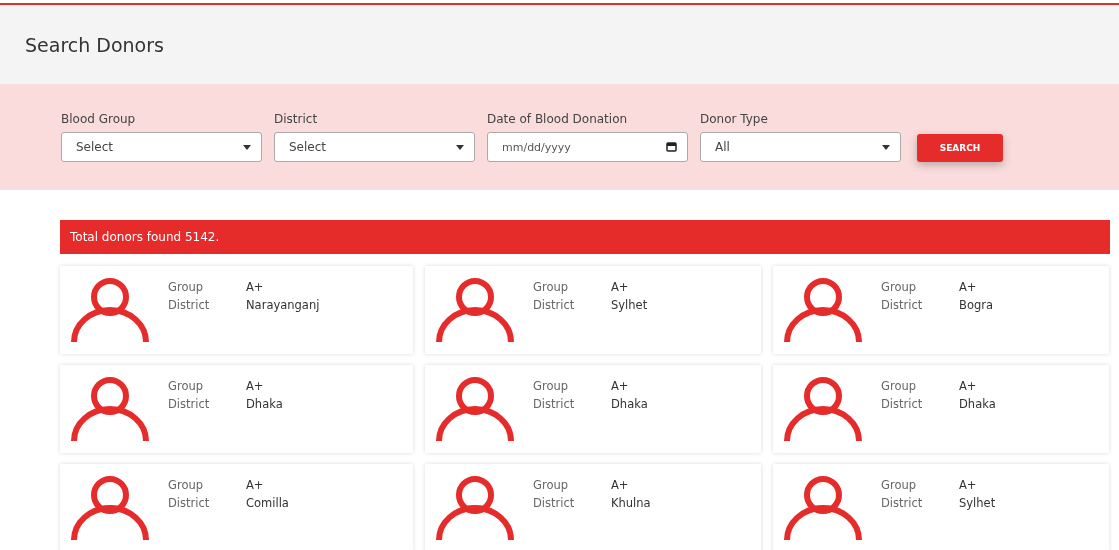  Describe the element at coordinates (558, 119) in the screenshot. I see `field-label: Date of Blood Donation` at that location.